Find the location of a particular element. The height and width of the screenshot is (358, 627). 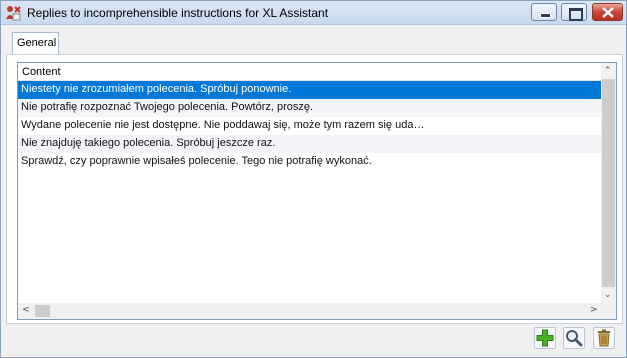

plus-icon is located at coordinates (545, 338).